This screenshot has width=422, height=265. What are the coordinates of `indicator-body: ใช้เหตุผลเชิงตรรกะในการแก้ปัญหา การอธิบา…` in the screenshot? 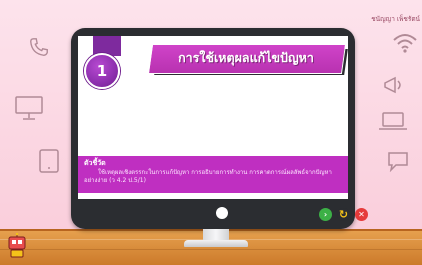 It's located at (208, 176).